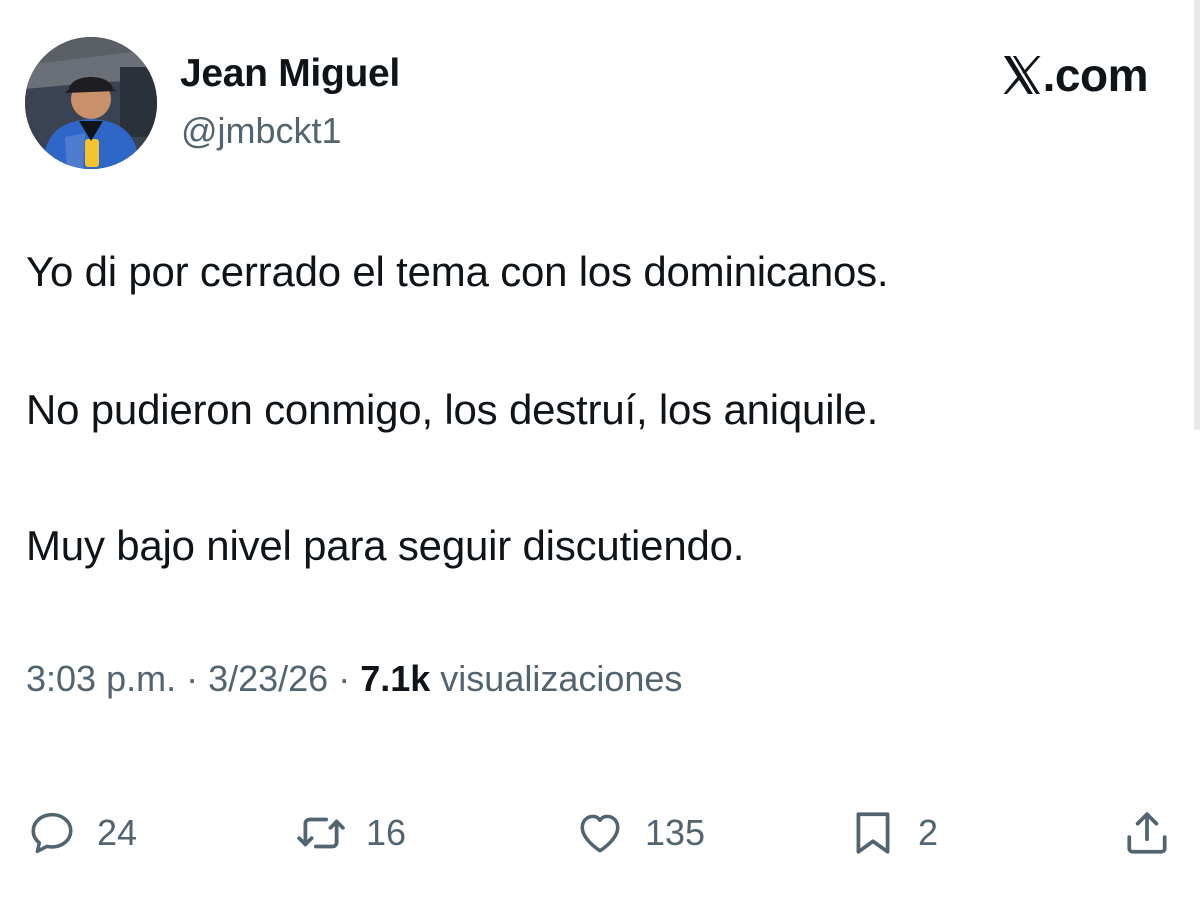 The image size is (1200, 899). Describe the element at coordinates (873, 833) in the screenshot. I see `bookmark-icon` at that location.